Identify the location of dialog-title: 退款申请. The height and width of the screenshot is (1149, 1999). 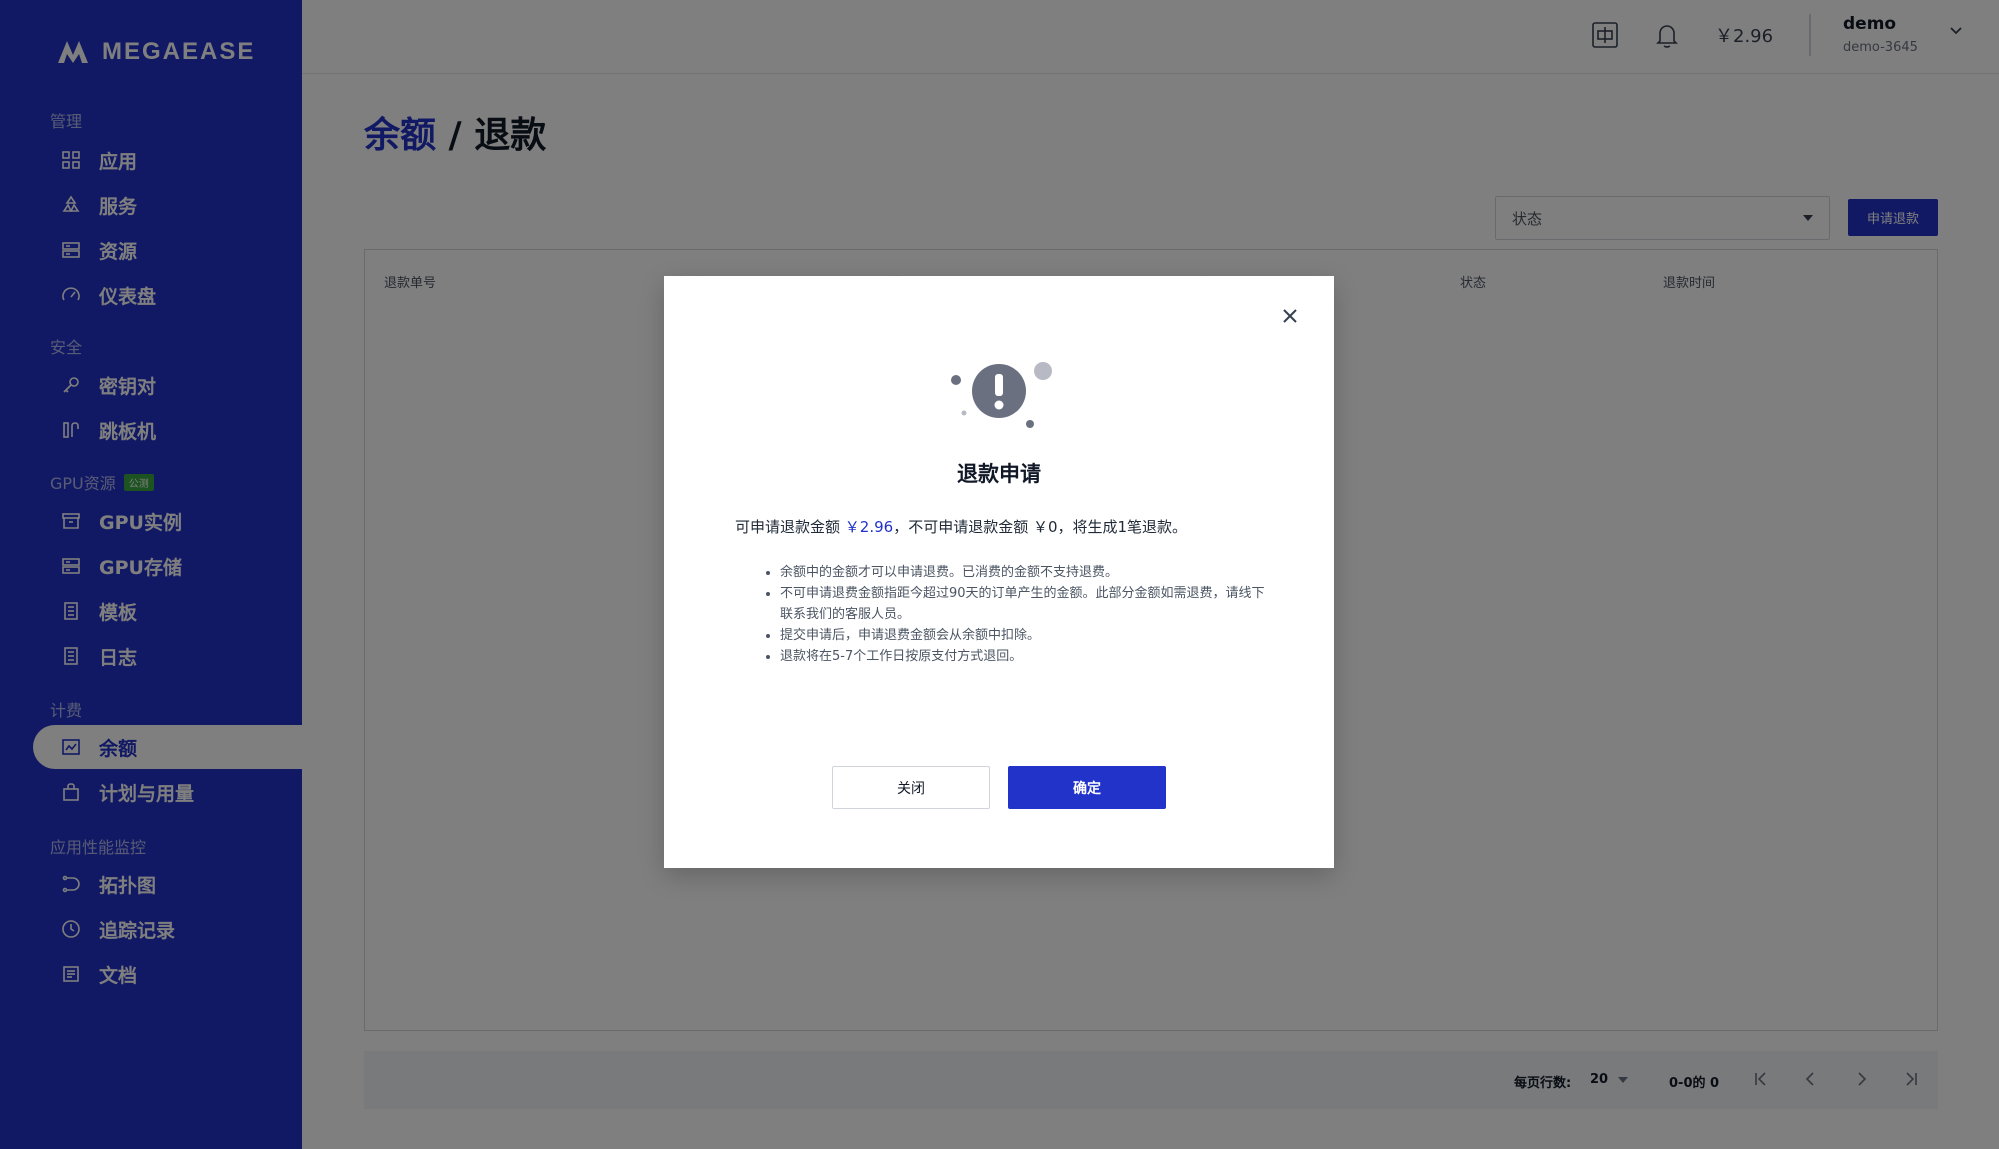
(999, 474).